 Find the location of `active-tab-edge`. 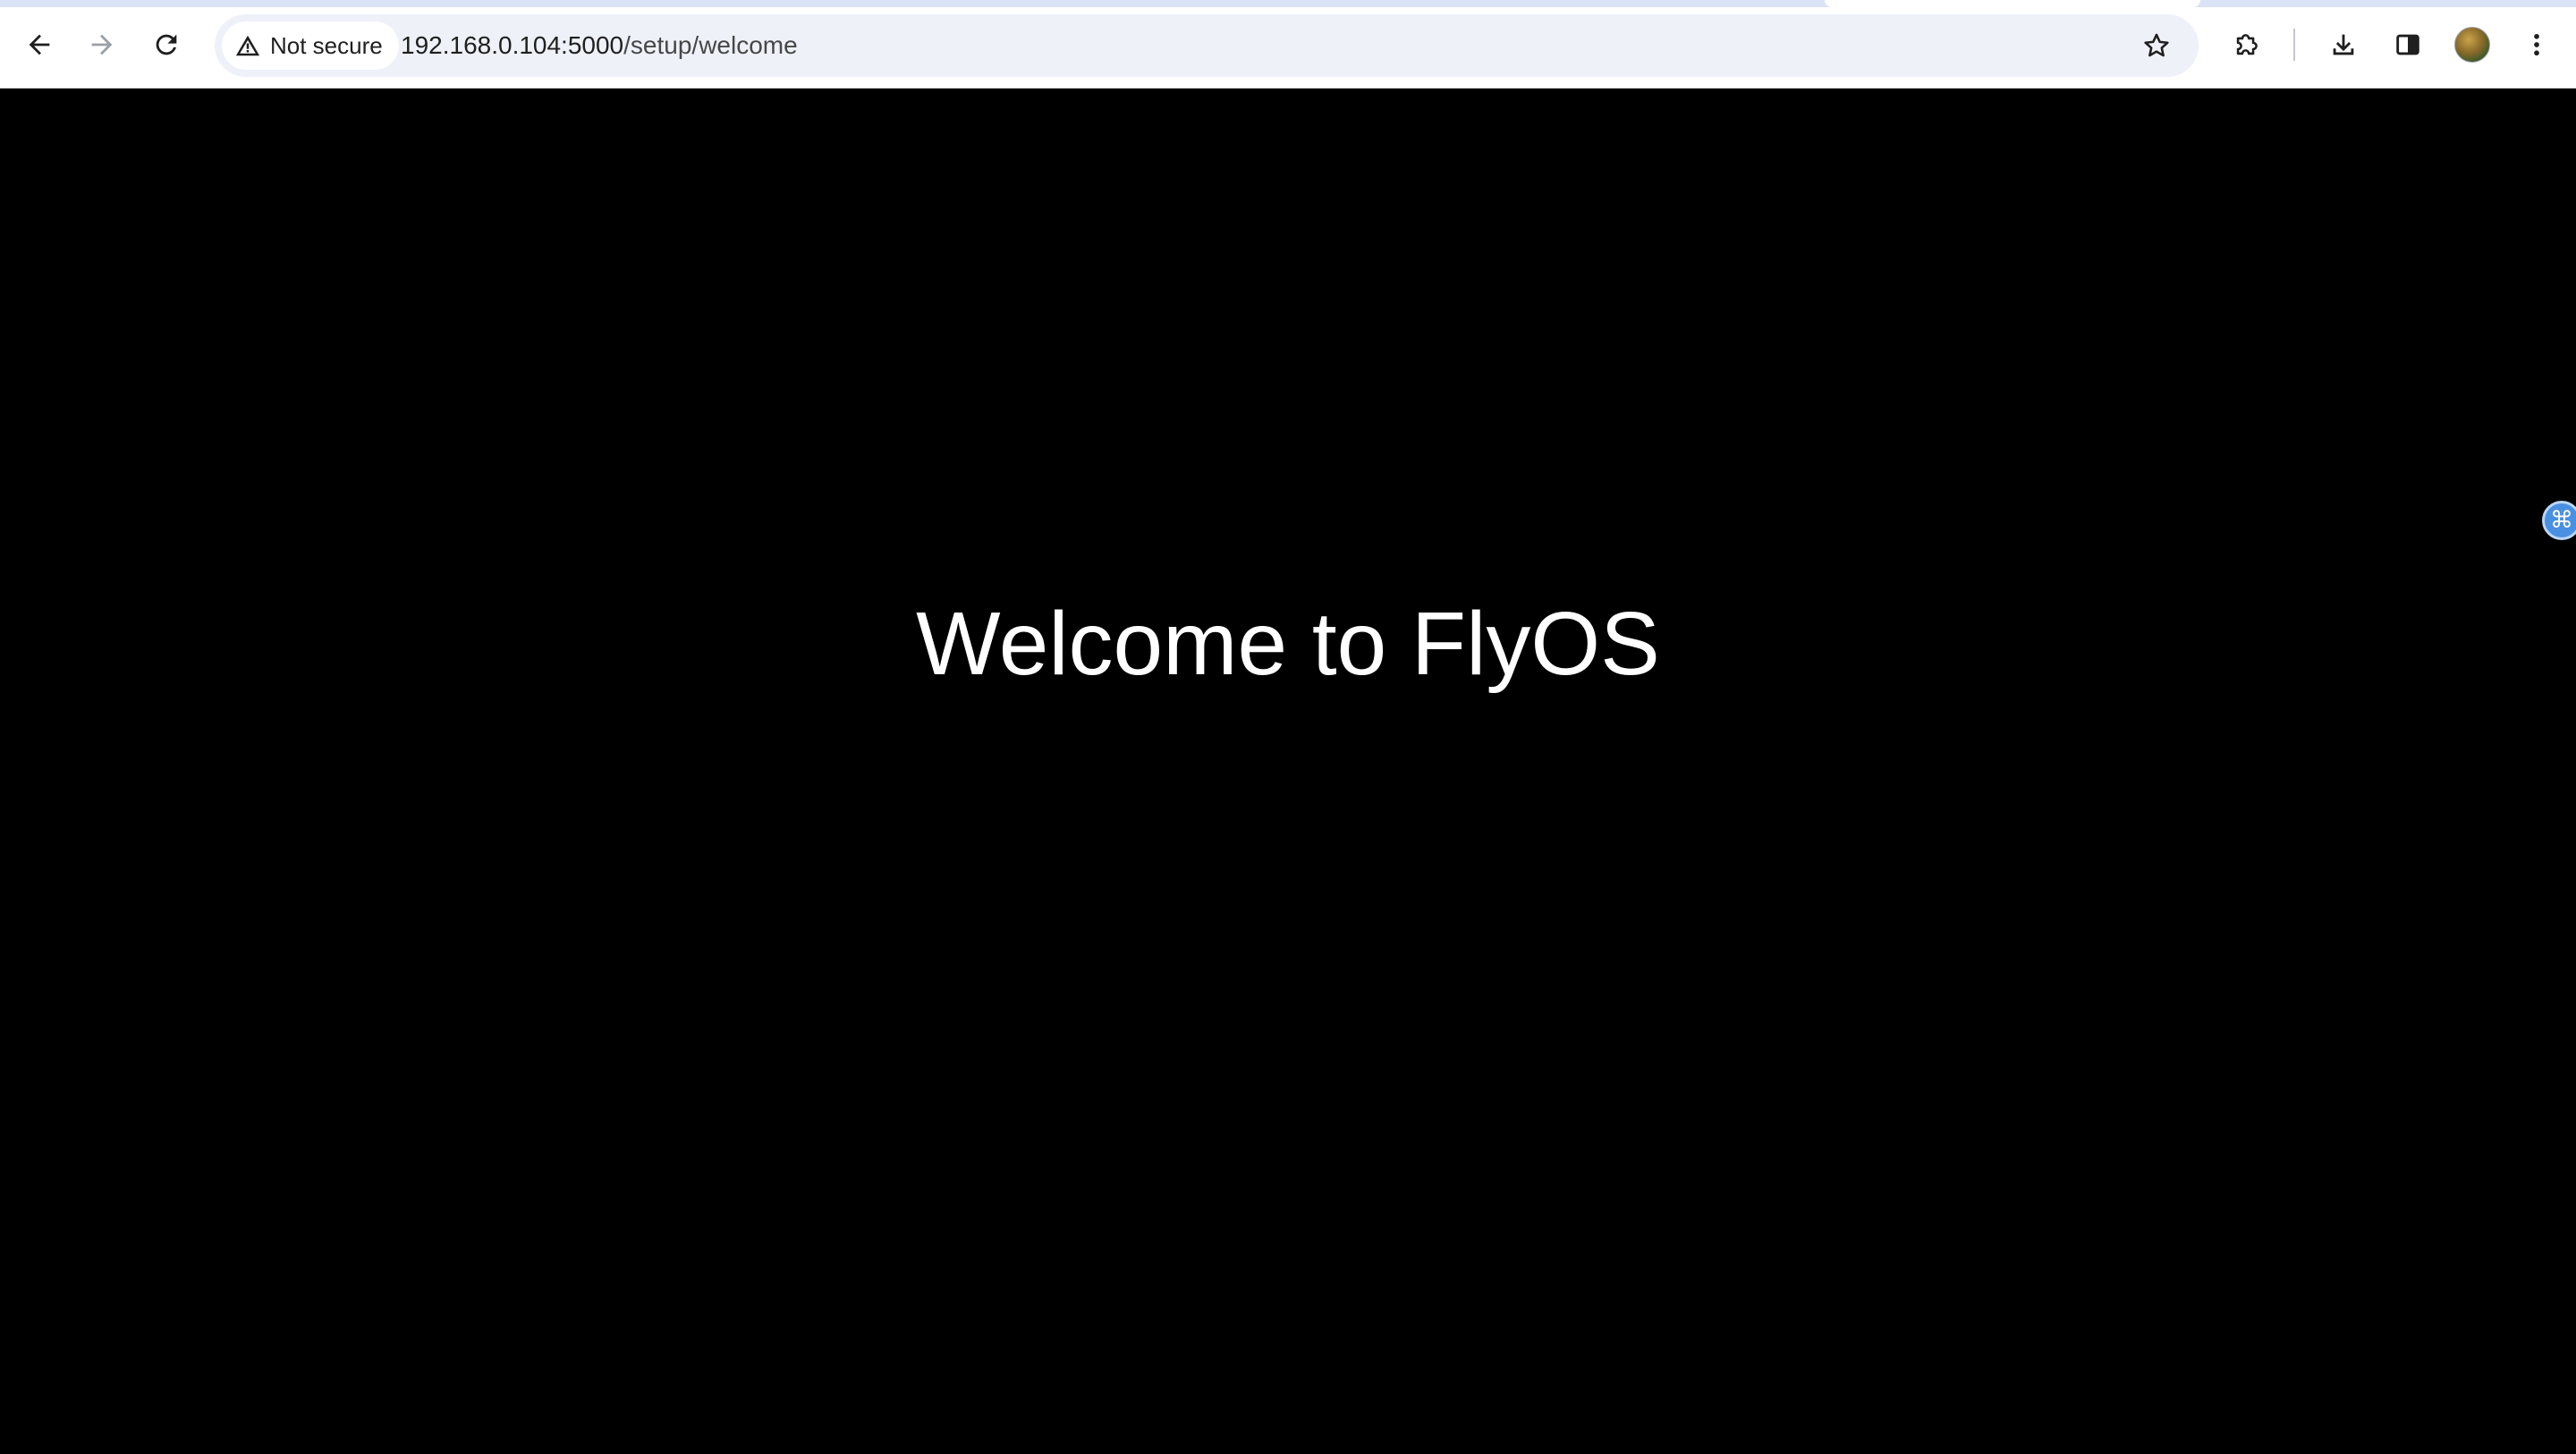

active-tab-edge is located at coordinates (2012, 4).